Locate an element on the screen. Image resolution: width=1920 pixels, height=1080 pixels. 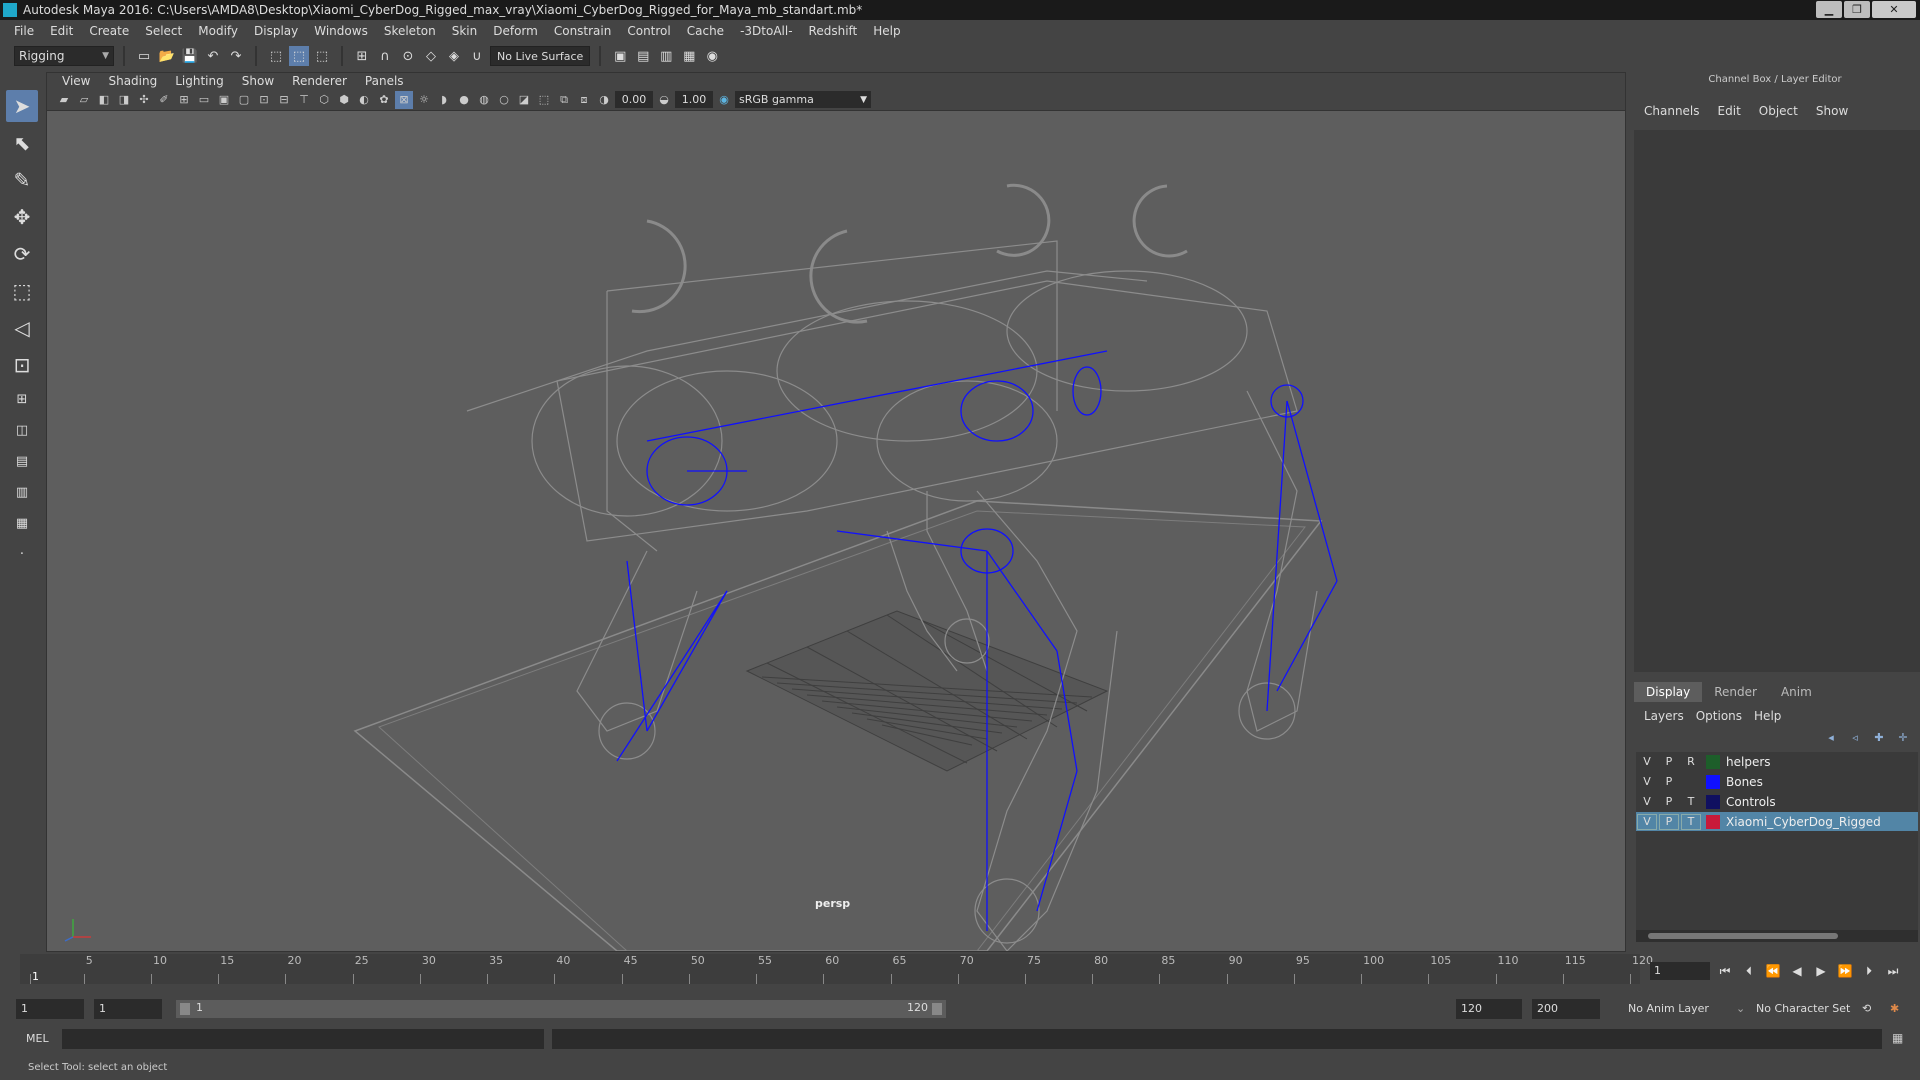
snap-curve-icon: ∩ is located at coordinates (385, 56).